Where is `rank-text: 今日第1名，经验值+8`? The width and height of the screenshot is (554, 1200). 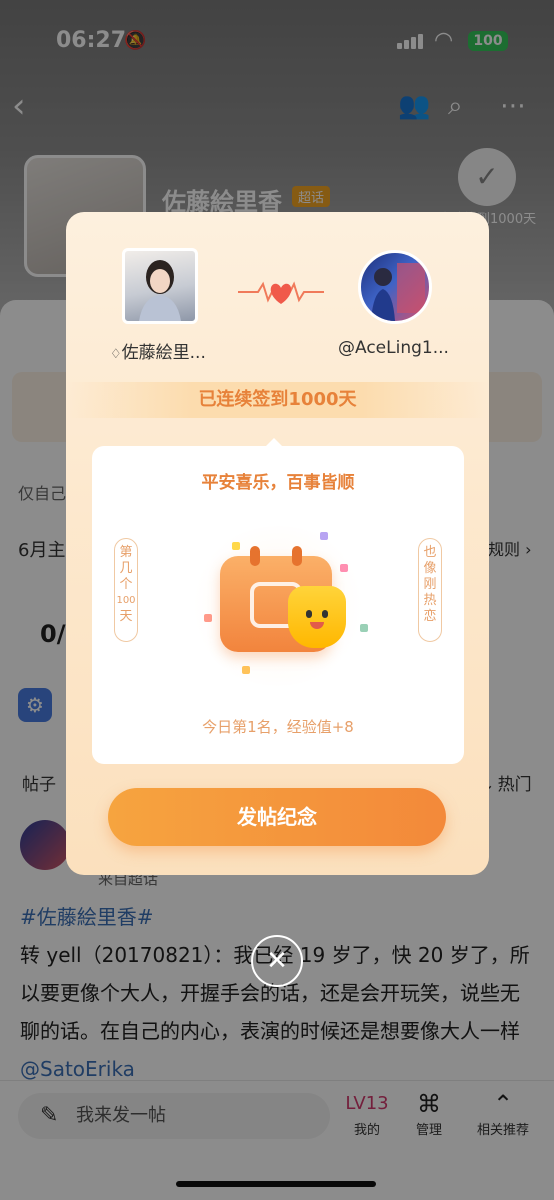
rank-text: 今日第1名，经验值+8 is located at coordinates (278, 727).